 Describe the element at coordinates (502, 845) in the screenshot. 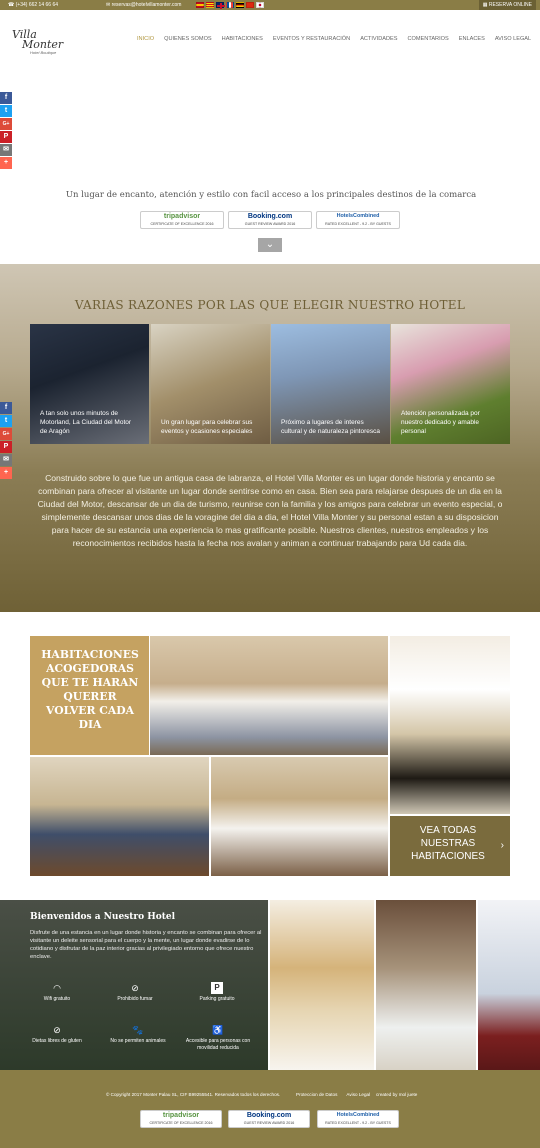

I see `chevron-right-icon: ›` at that location.